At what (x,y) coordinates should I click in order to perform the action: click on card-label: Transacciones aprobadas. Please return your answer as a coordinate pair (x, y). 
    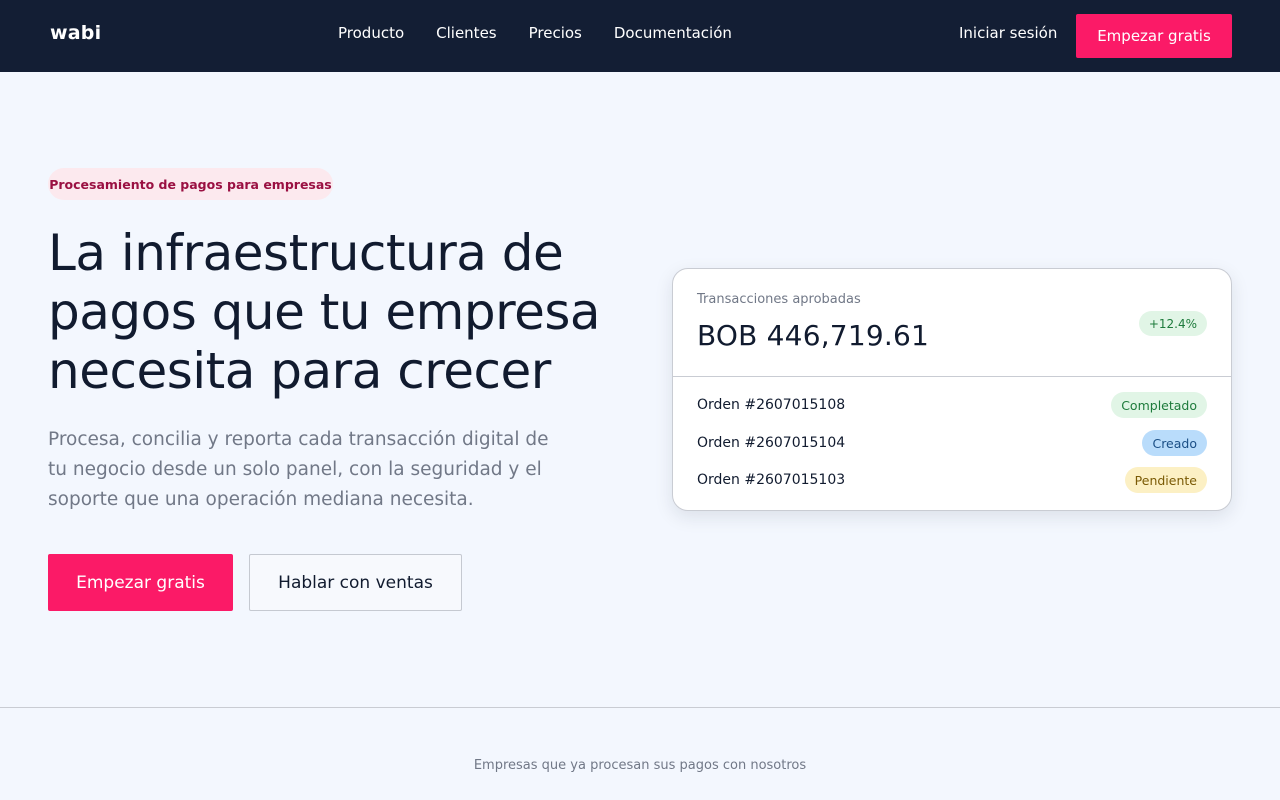
    Looking at the image, I should click on (779, 299).